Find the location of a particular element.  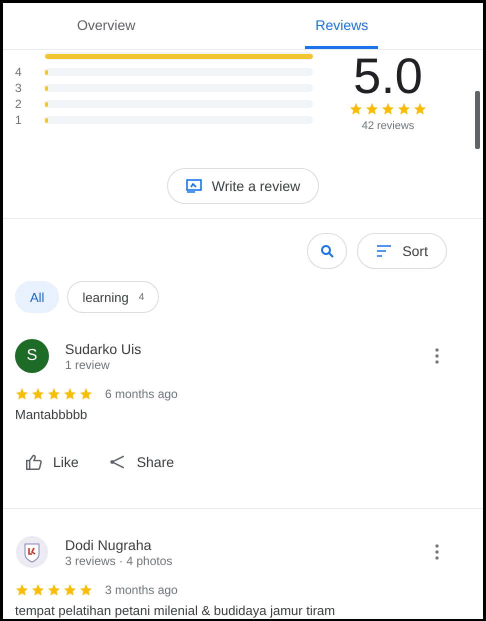

scrollbar-thumb is located at coordinates (477, 120).